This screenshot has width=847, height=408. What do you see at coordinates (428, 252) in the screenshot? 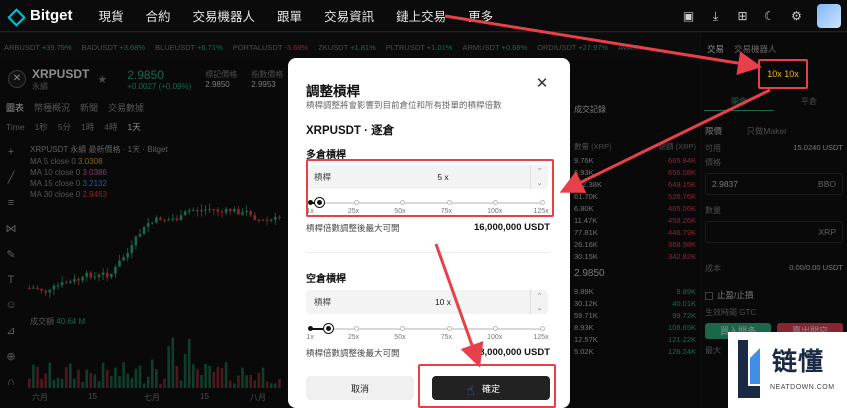
I see `section-divider` at bounding box center [428, 252].